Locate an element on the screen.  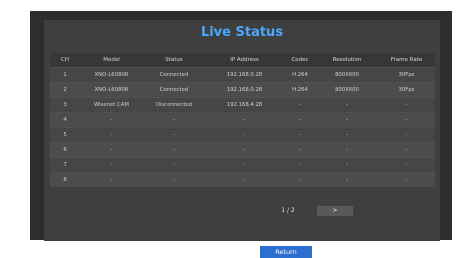
table-row: 4 - - - - - - is located at coordinates (242, 119).